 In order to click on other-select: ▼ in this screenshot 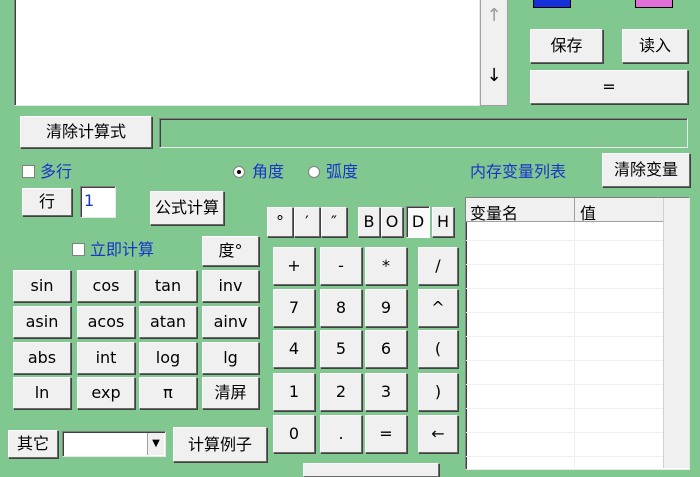, I will do `click(114, 444)`.